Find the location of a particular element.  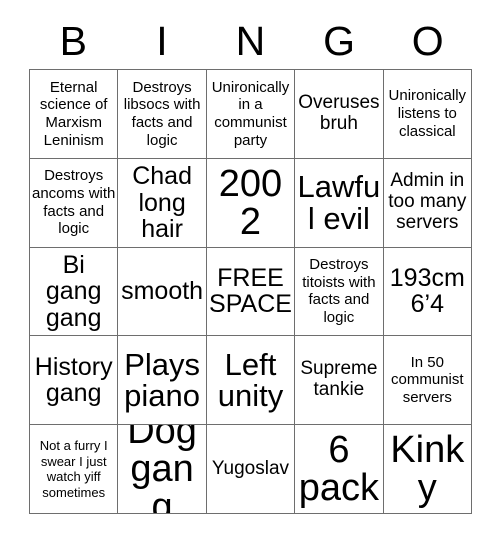

bingo-cell-label: Yugoslav is located at coordinates (250, 468).